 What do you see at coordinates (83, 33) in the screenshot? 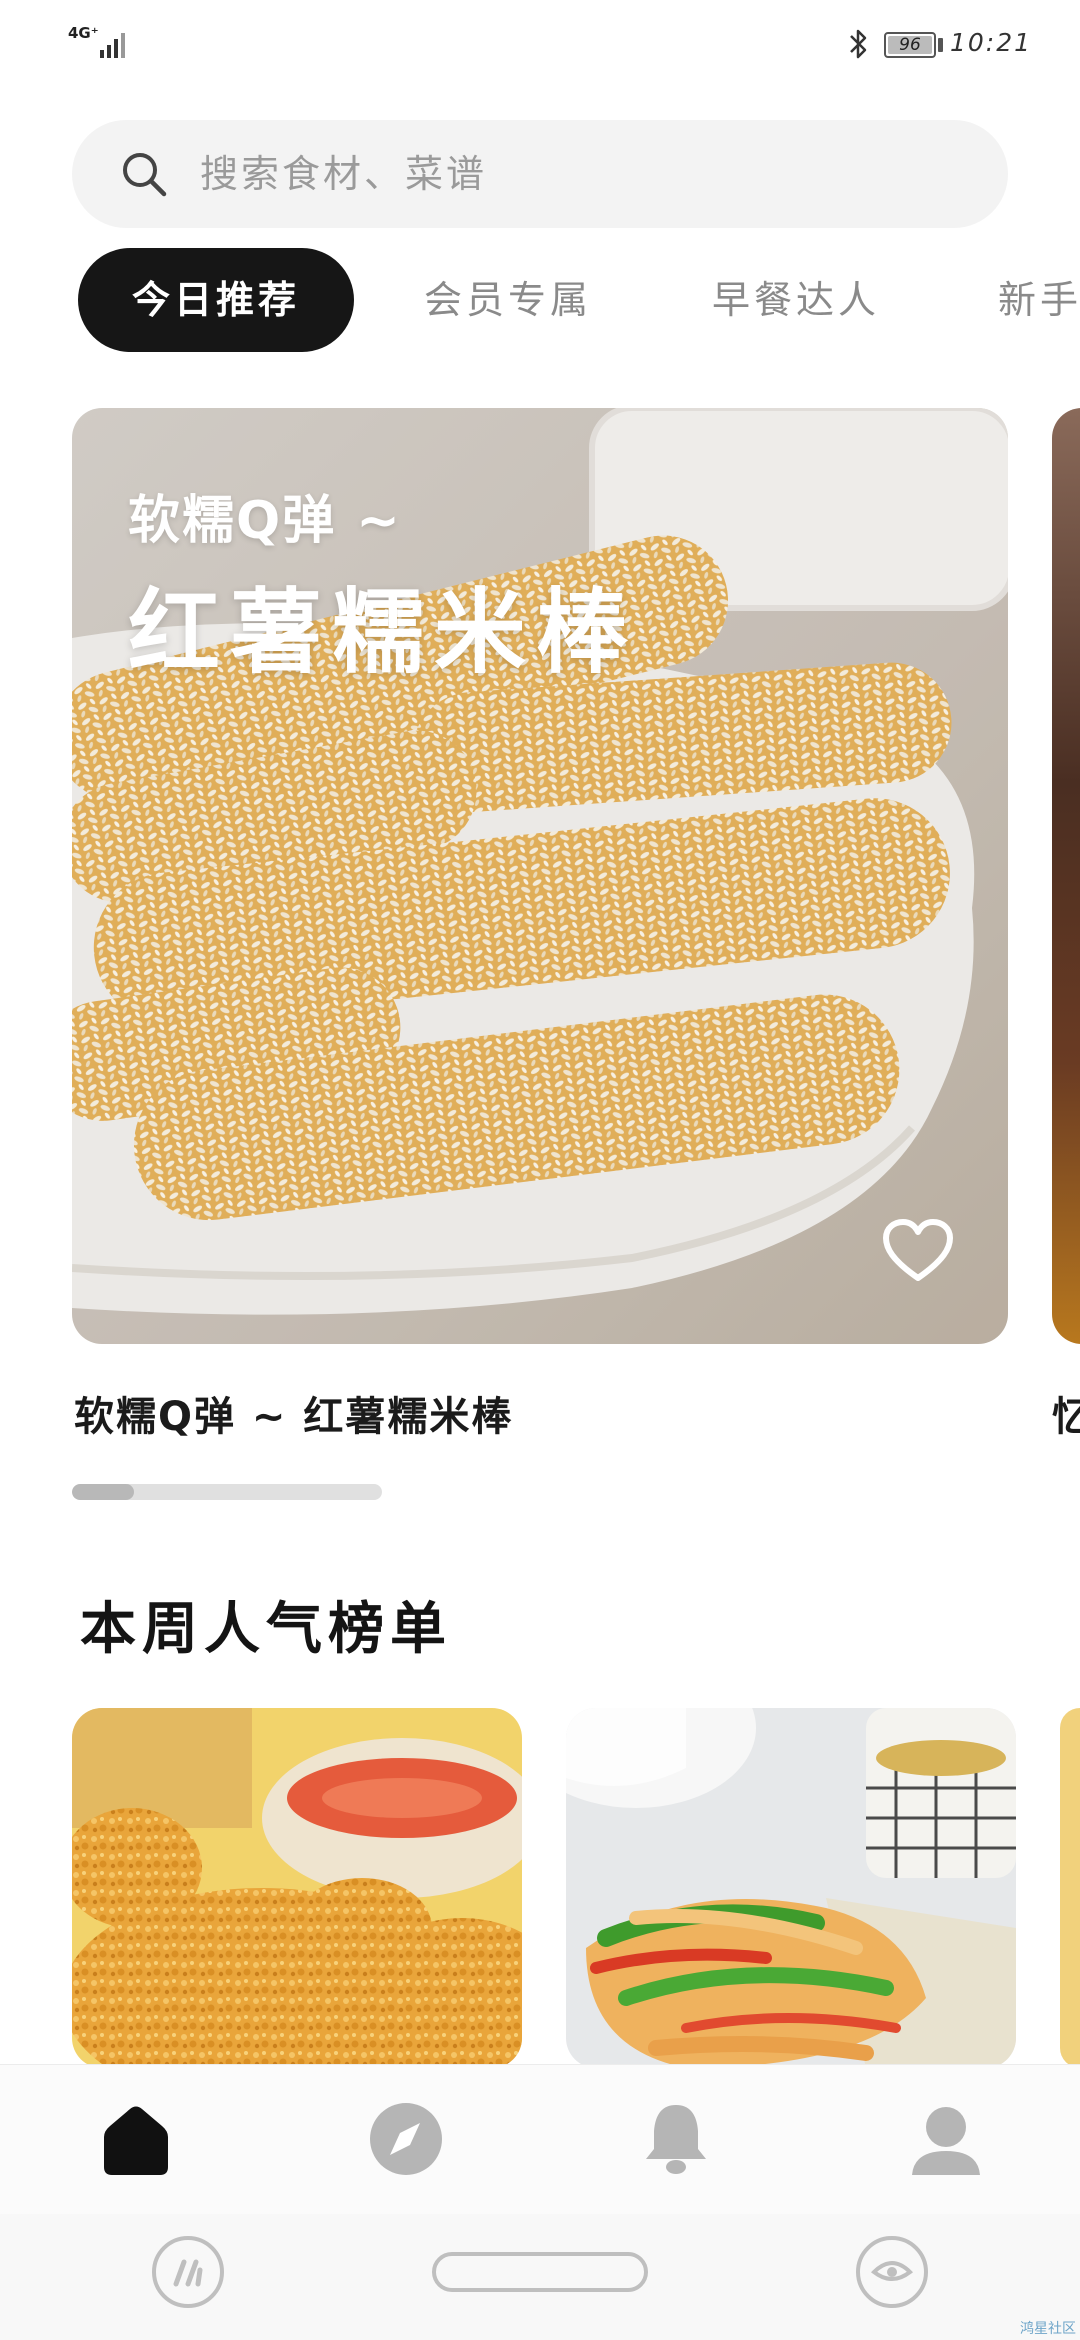
I see `network-type: 4G⁺` at bounding box center [83, 33].